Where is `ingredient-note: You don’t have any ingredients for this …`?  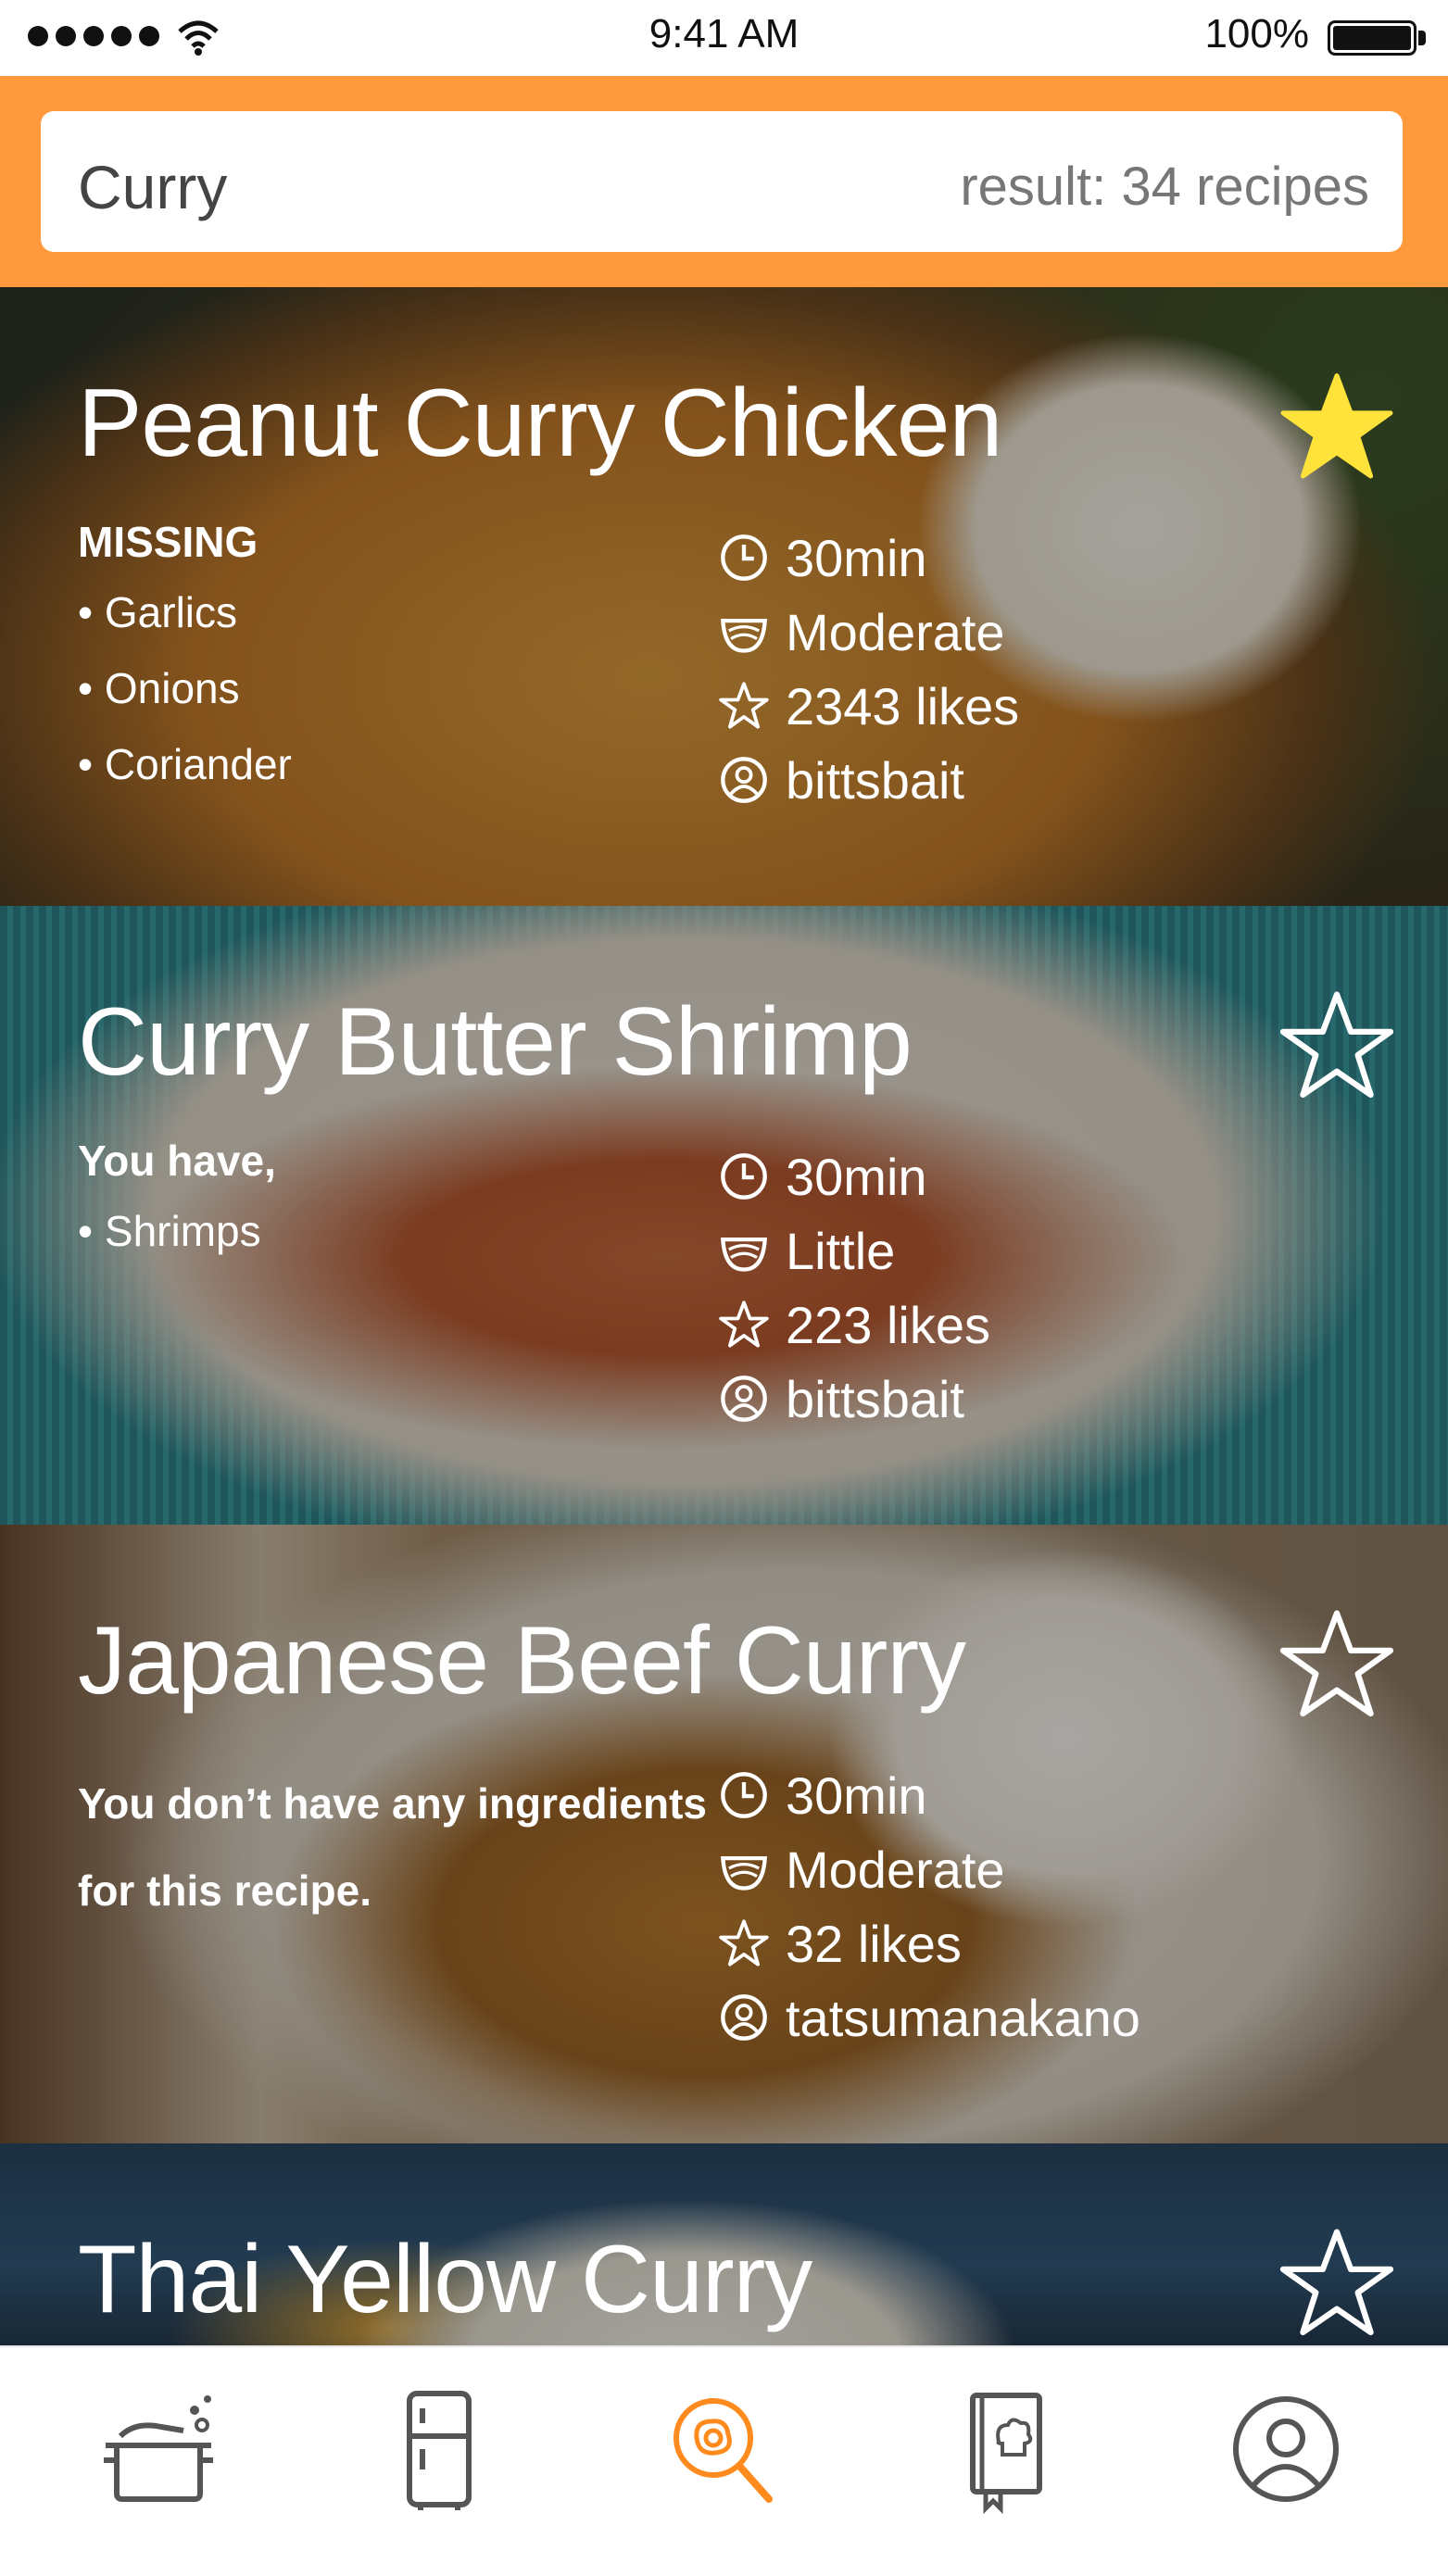 ingredient-note: You don’t have any ingredients for this … is located at coordinates (393, 1844).